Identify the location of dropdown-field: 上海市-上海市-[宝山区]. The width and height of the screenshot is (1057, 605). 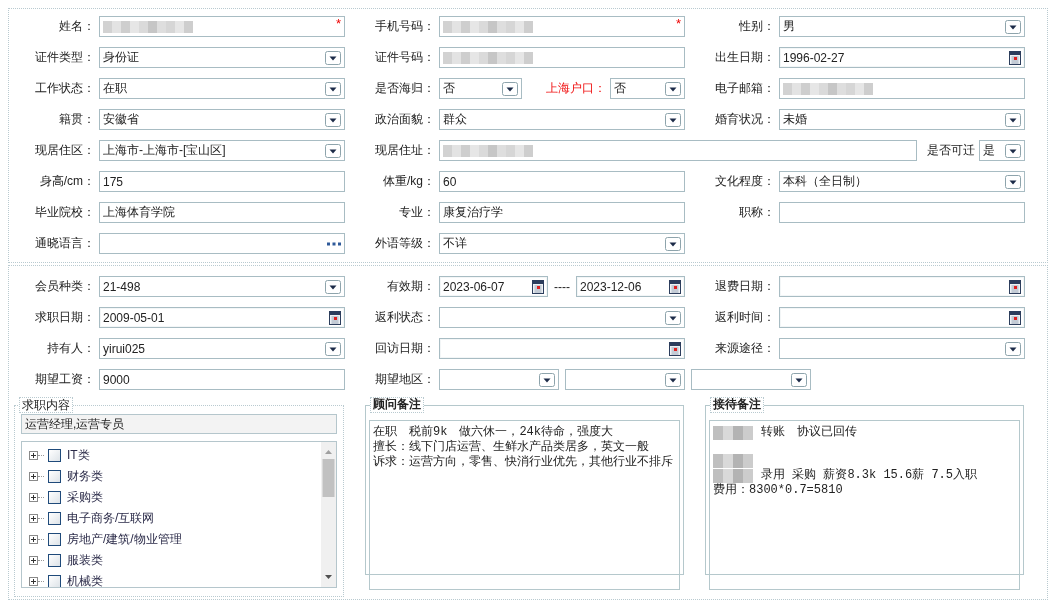
(222, 150).